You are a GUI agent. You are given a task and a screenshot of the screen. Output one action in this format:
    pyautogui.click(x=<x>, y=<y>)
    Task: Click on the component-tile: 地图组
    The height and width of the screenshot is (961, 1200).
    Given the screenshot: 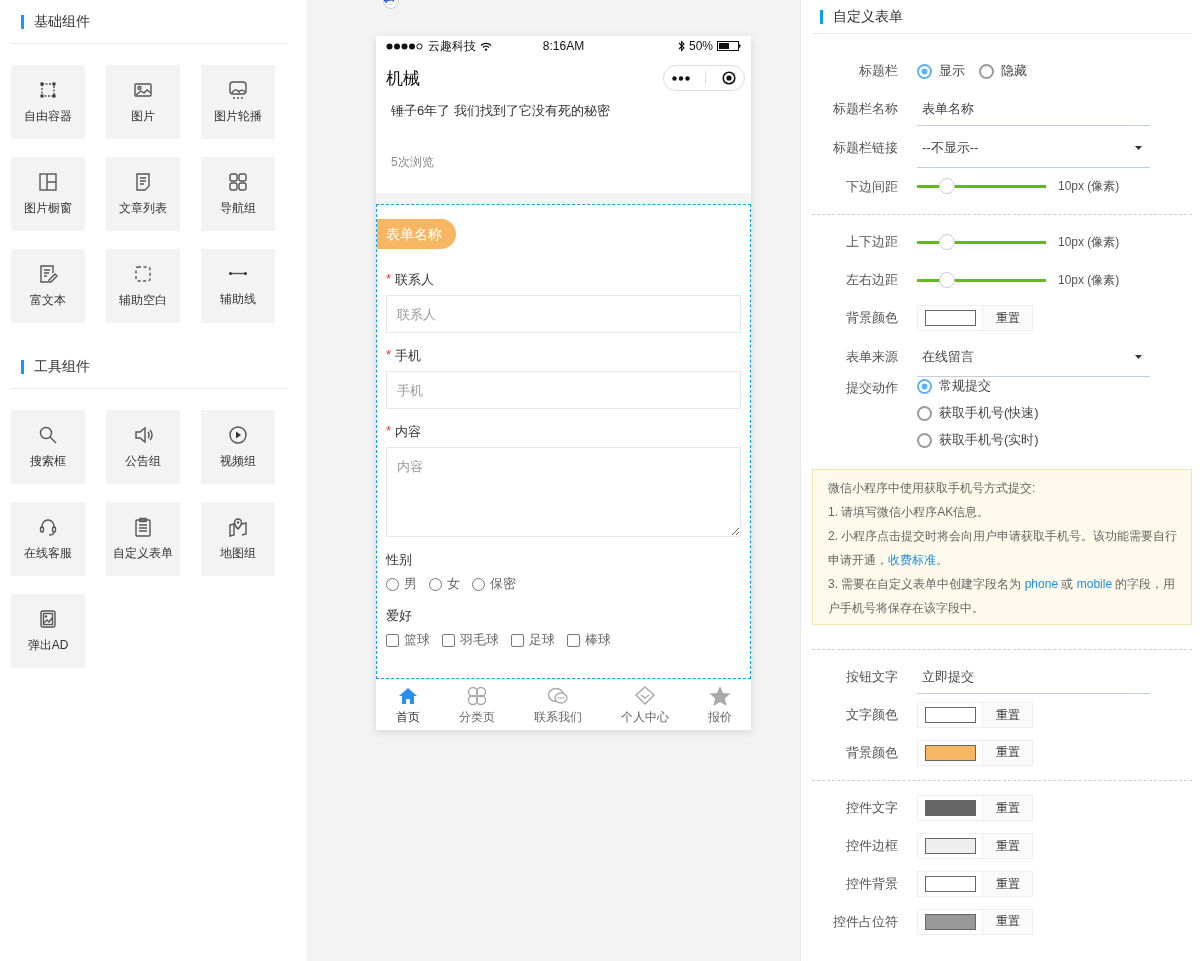 What is the action you would take?
    pyautogui.click(x=238, y=539)
    